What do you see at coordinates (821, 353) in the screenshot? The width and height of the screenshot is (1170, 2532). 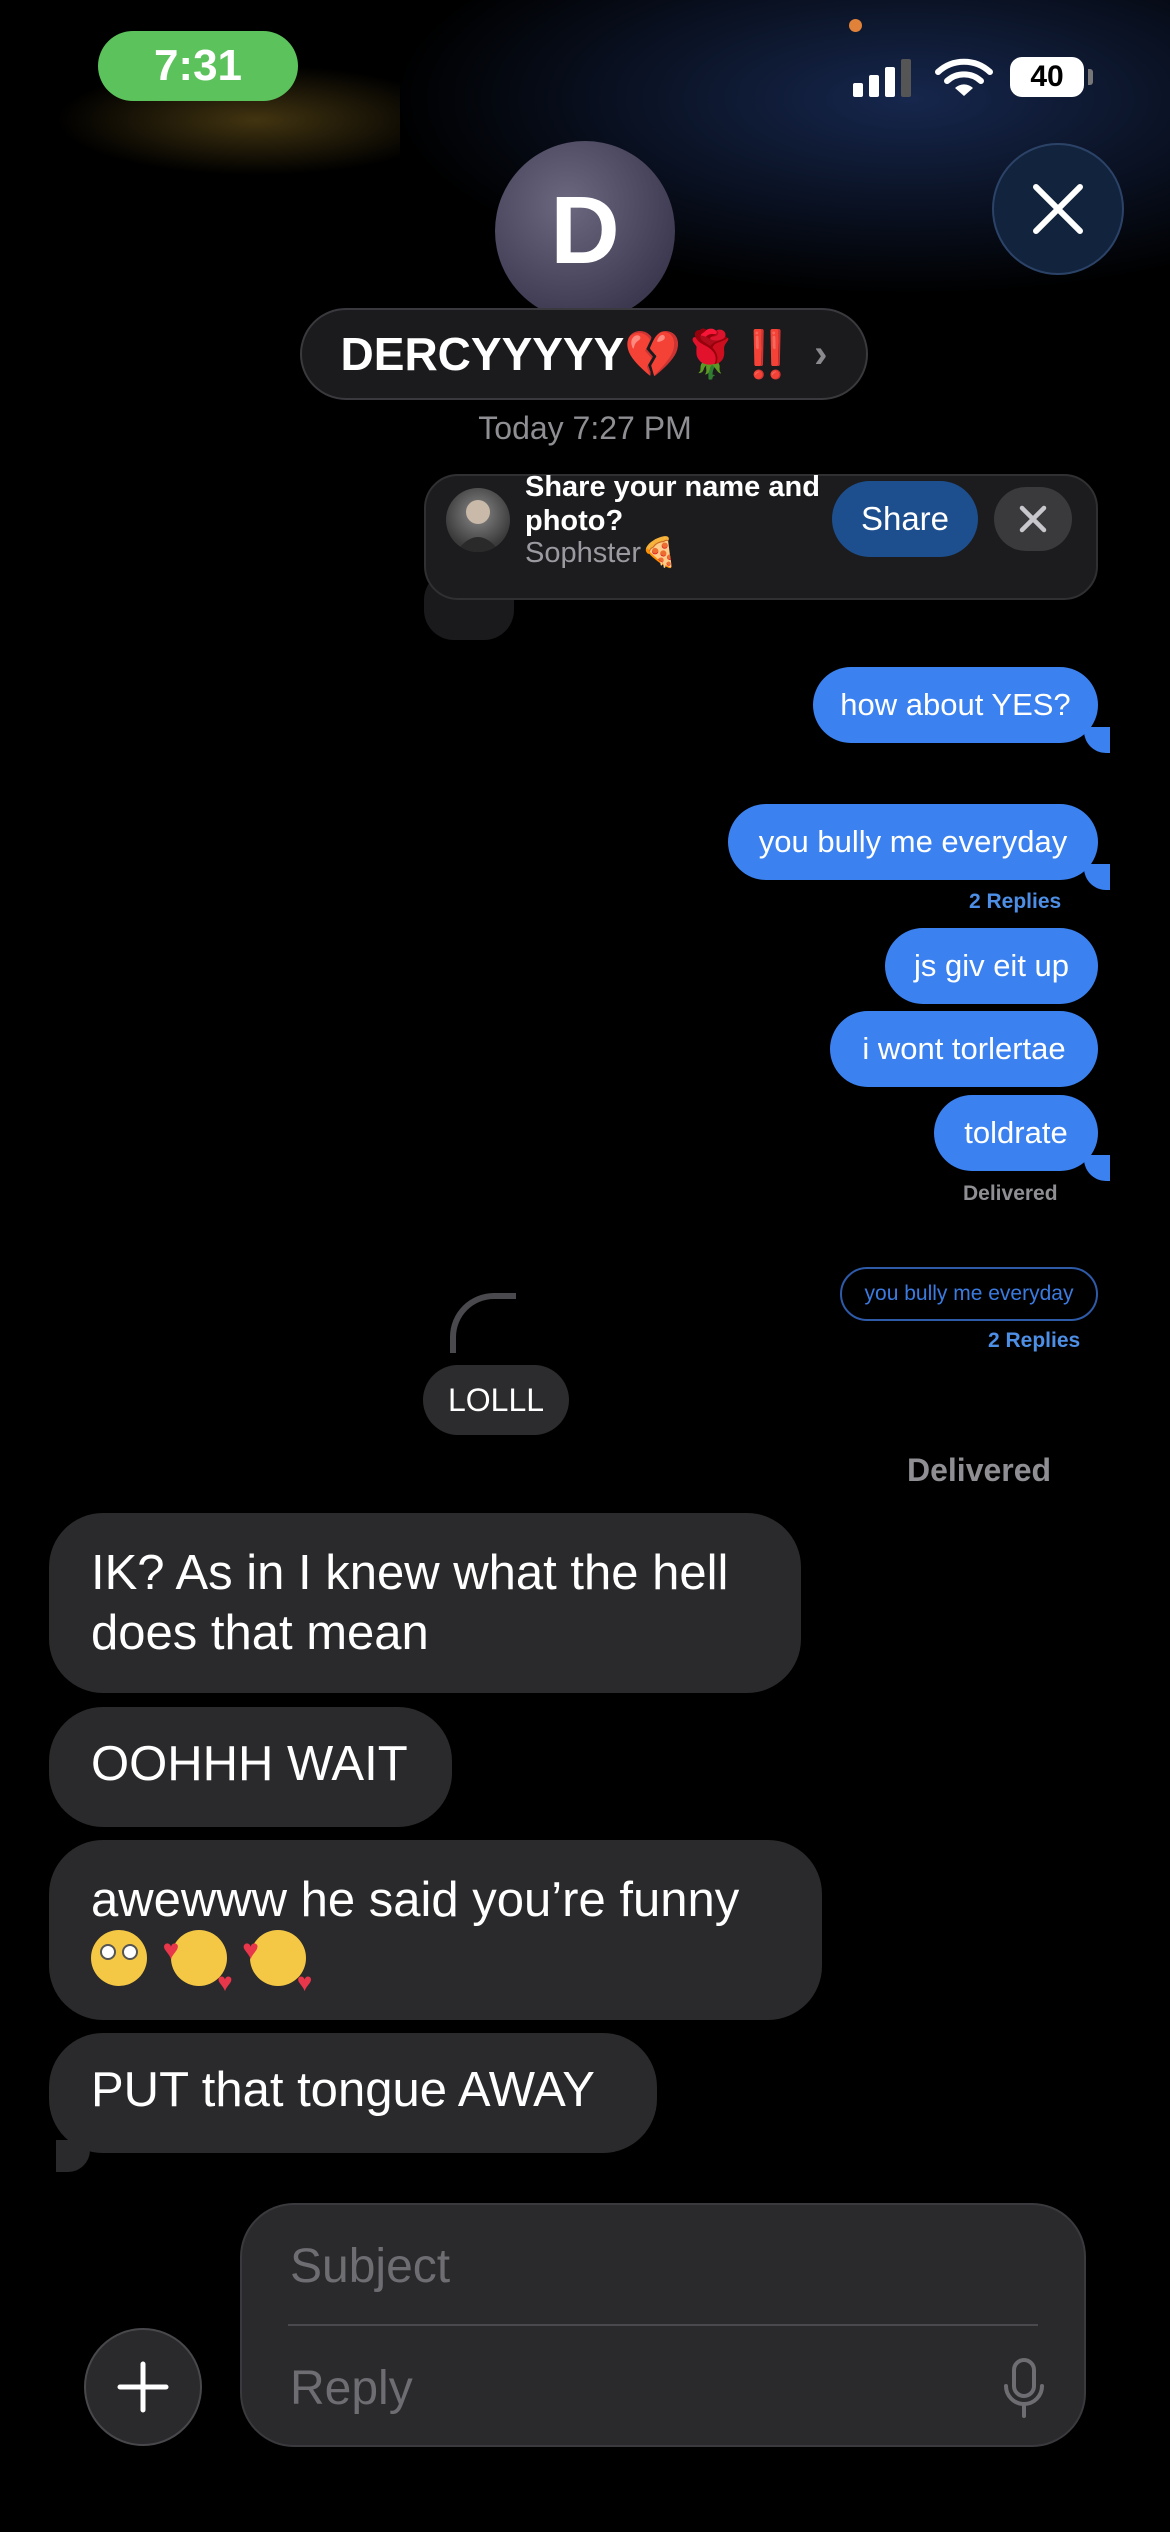 I see `chevron-right-icon: ›` at bounding box center [821, 353].